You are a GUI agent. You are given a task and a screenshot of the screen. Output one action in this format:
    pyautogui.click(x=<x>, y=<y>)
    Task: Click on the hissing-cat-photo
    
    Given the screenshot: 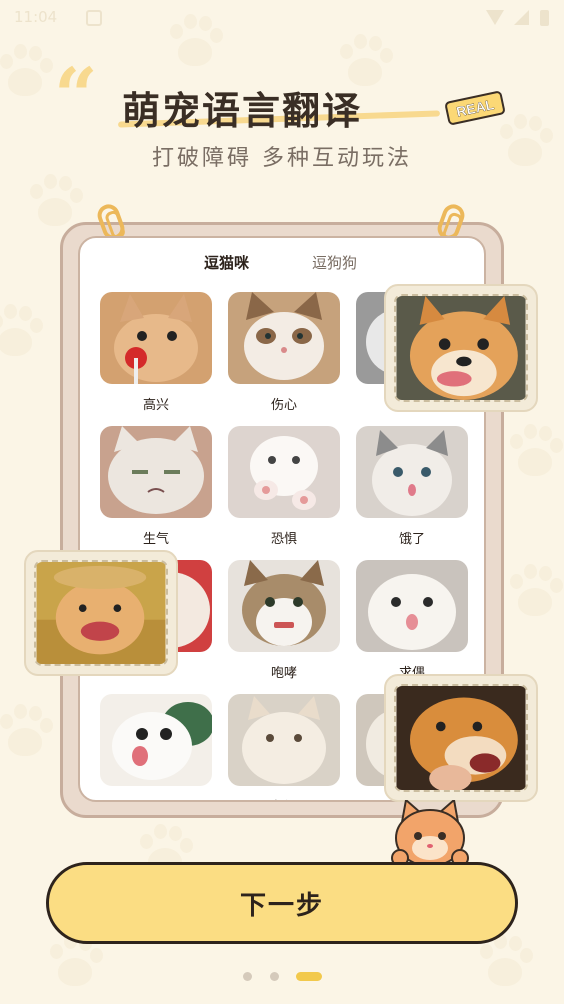 What is the action you would take?
    pyautogui.click(x=156, y=740)
    